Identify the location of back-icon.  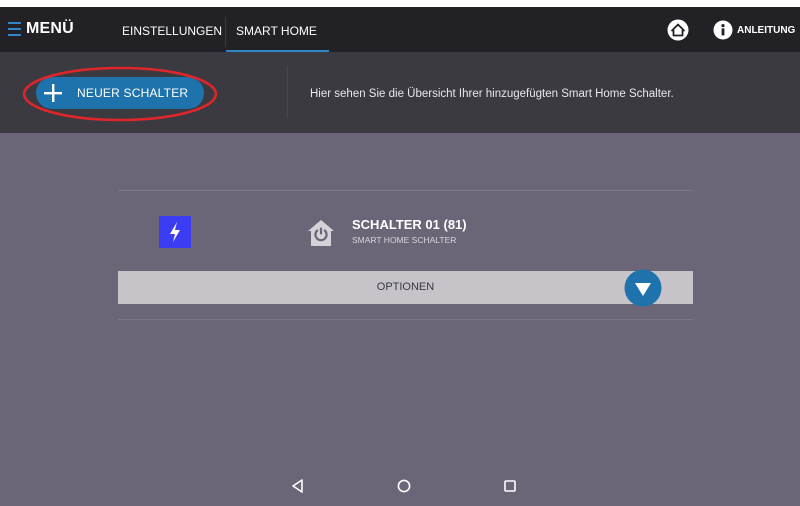
(298, 486).